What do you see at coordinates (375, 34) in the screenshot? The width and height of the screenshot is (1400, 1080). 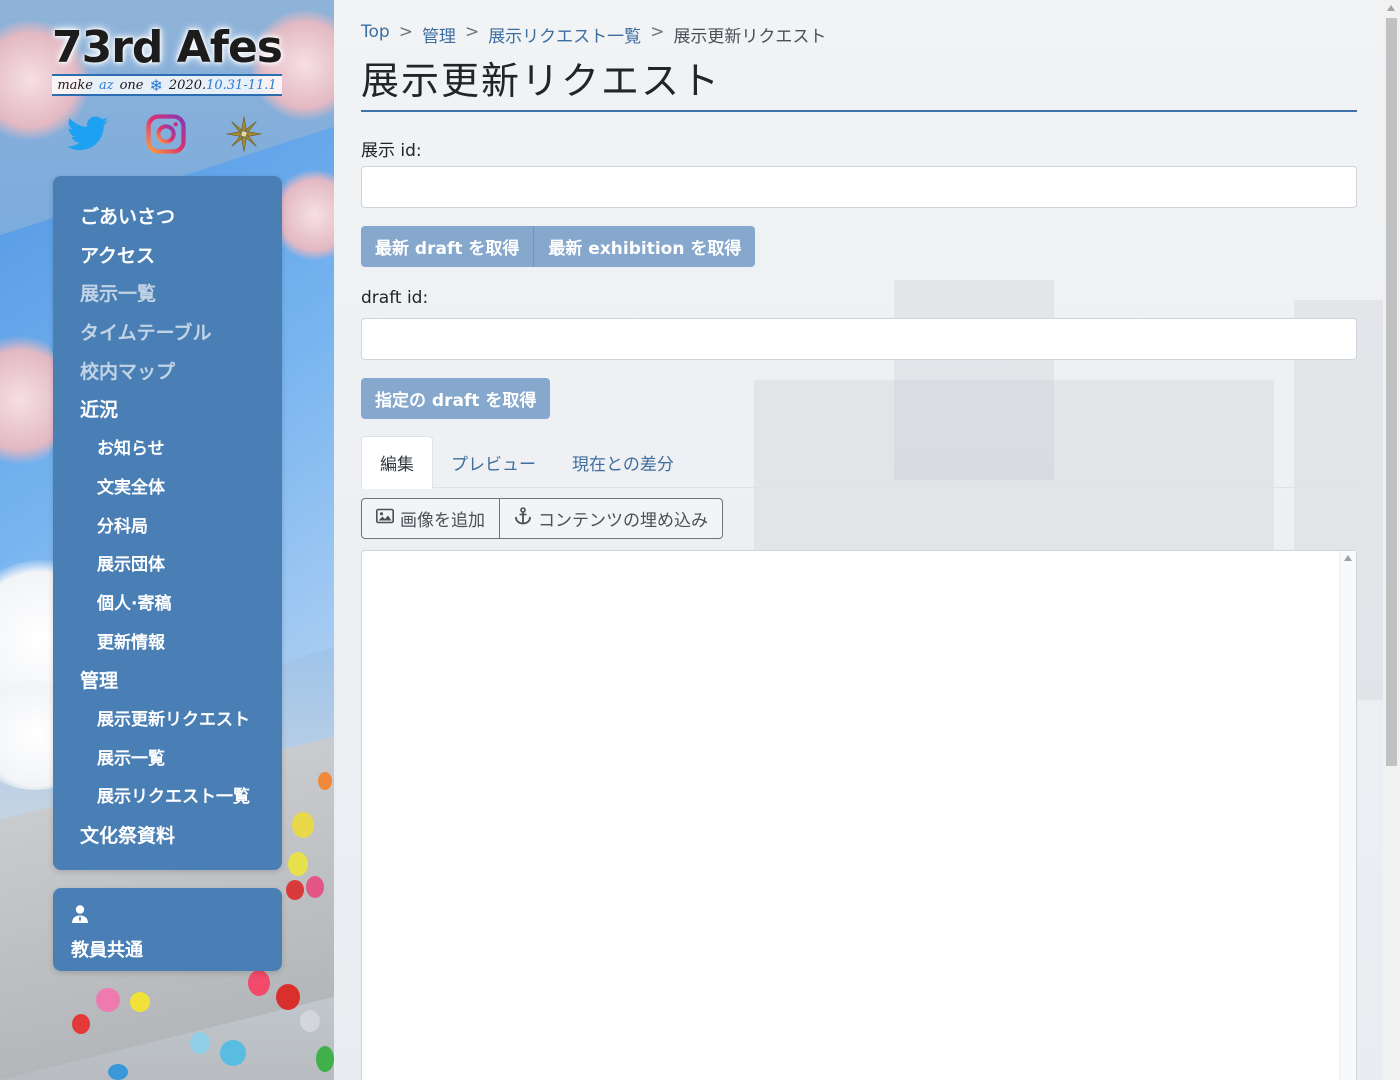 I see `breadcrumb-top: Top` at bounding box center [375, 34].